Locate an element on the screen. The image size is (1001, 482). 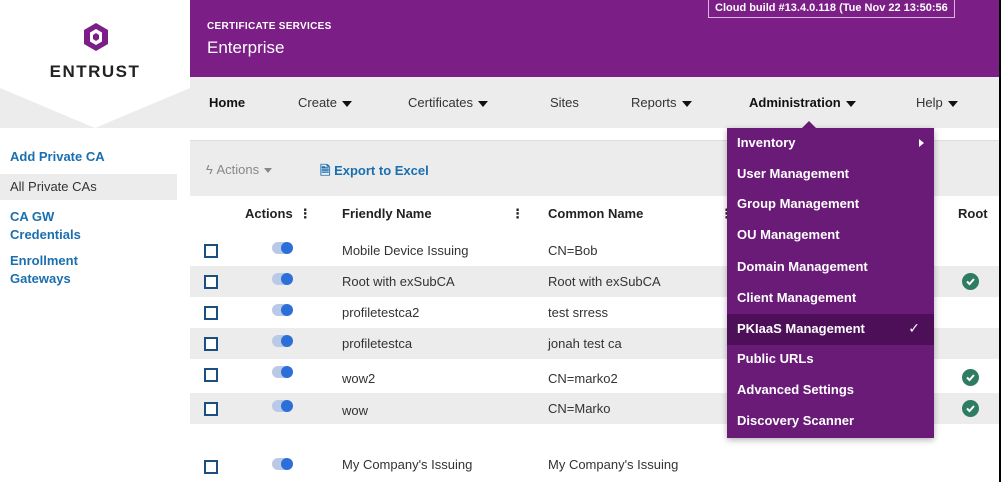
col-friendly-name: Friendly Name is located at coordinates (387, 213).